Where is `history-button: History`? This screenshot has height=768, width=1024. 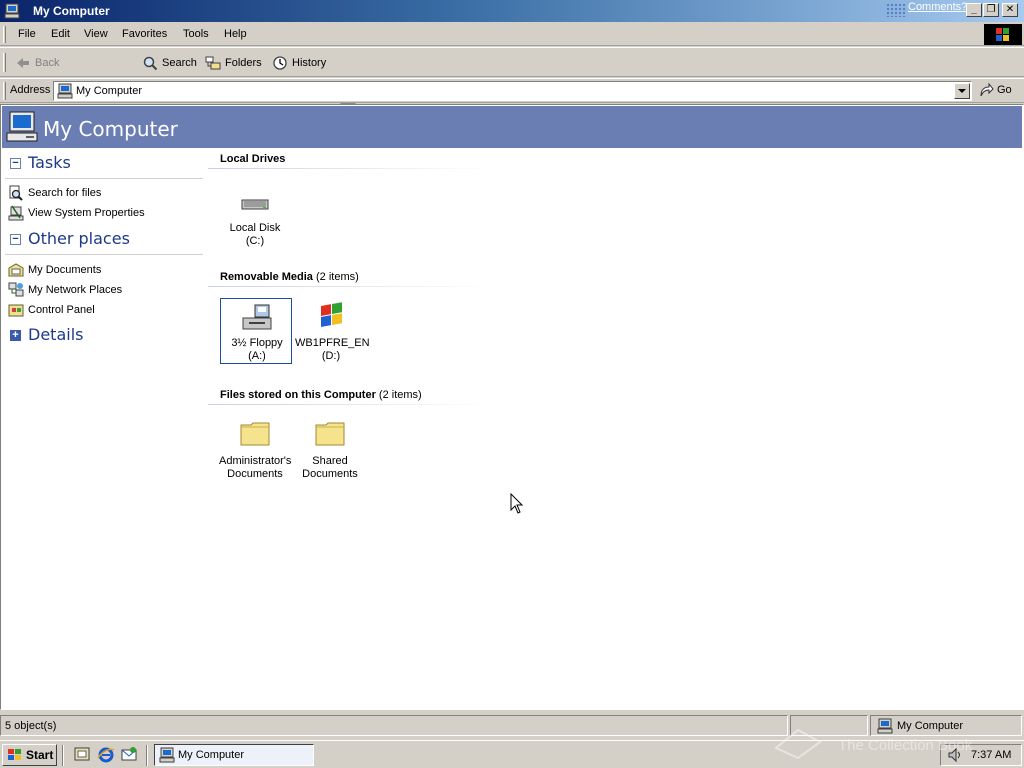 history-button: History is located at coordinates (301, 63).